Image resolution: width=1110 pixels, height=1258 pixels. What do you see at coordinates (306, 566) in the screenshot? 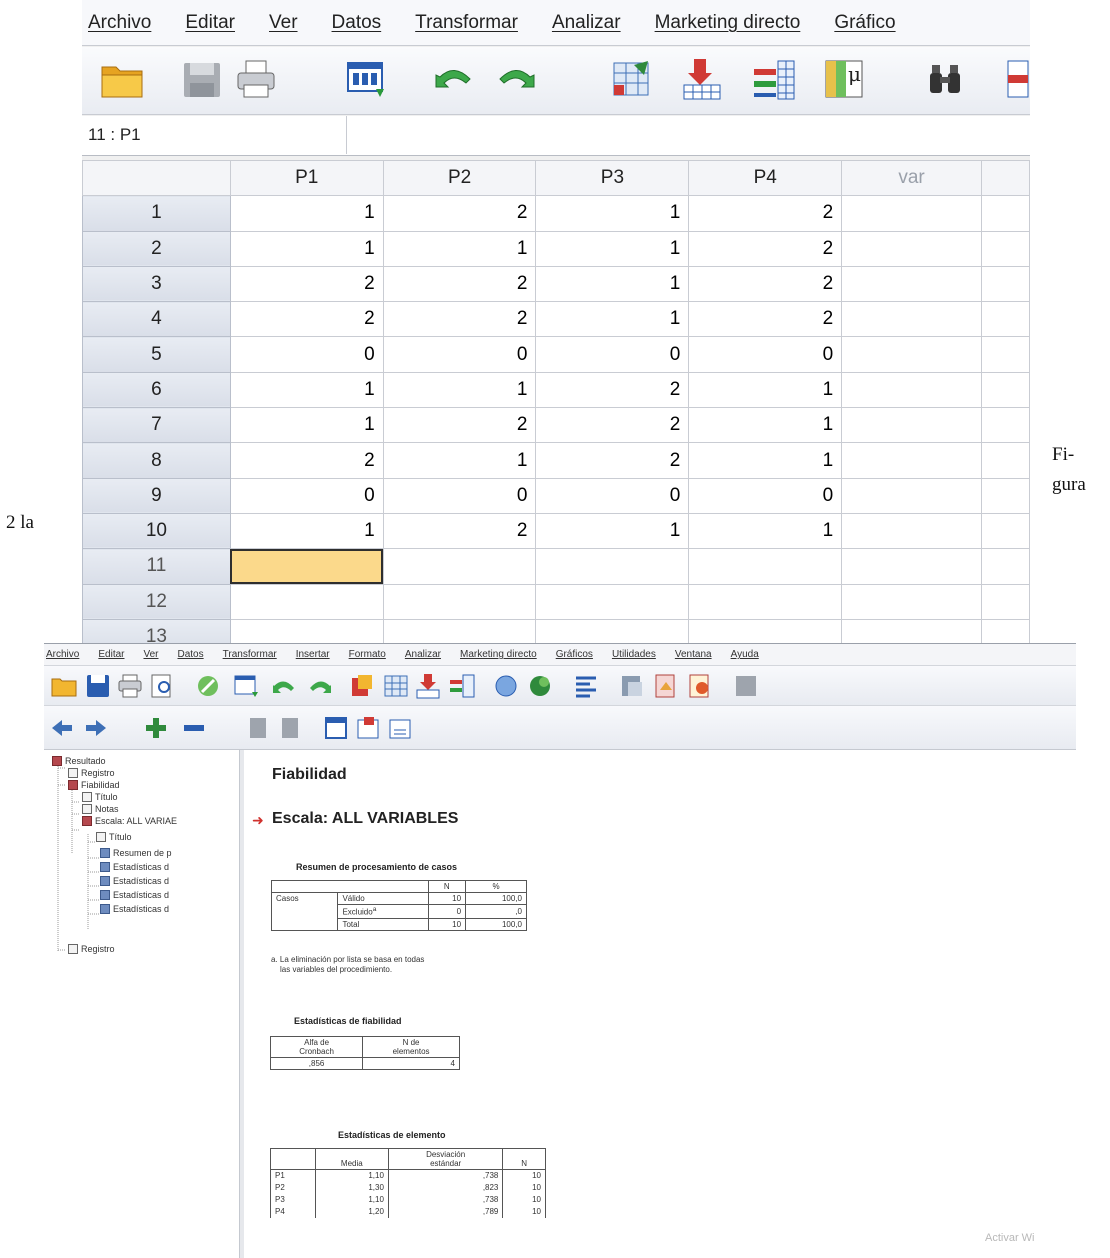
I see `selected-cell` at bounding box center [306, 566].